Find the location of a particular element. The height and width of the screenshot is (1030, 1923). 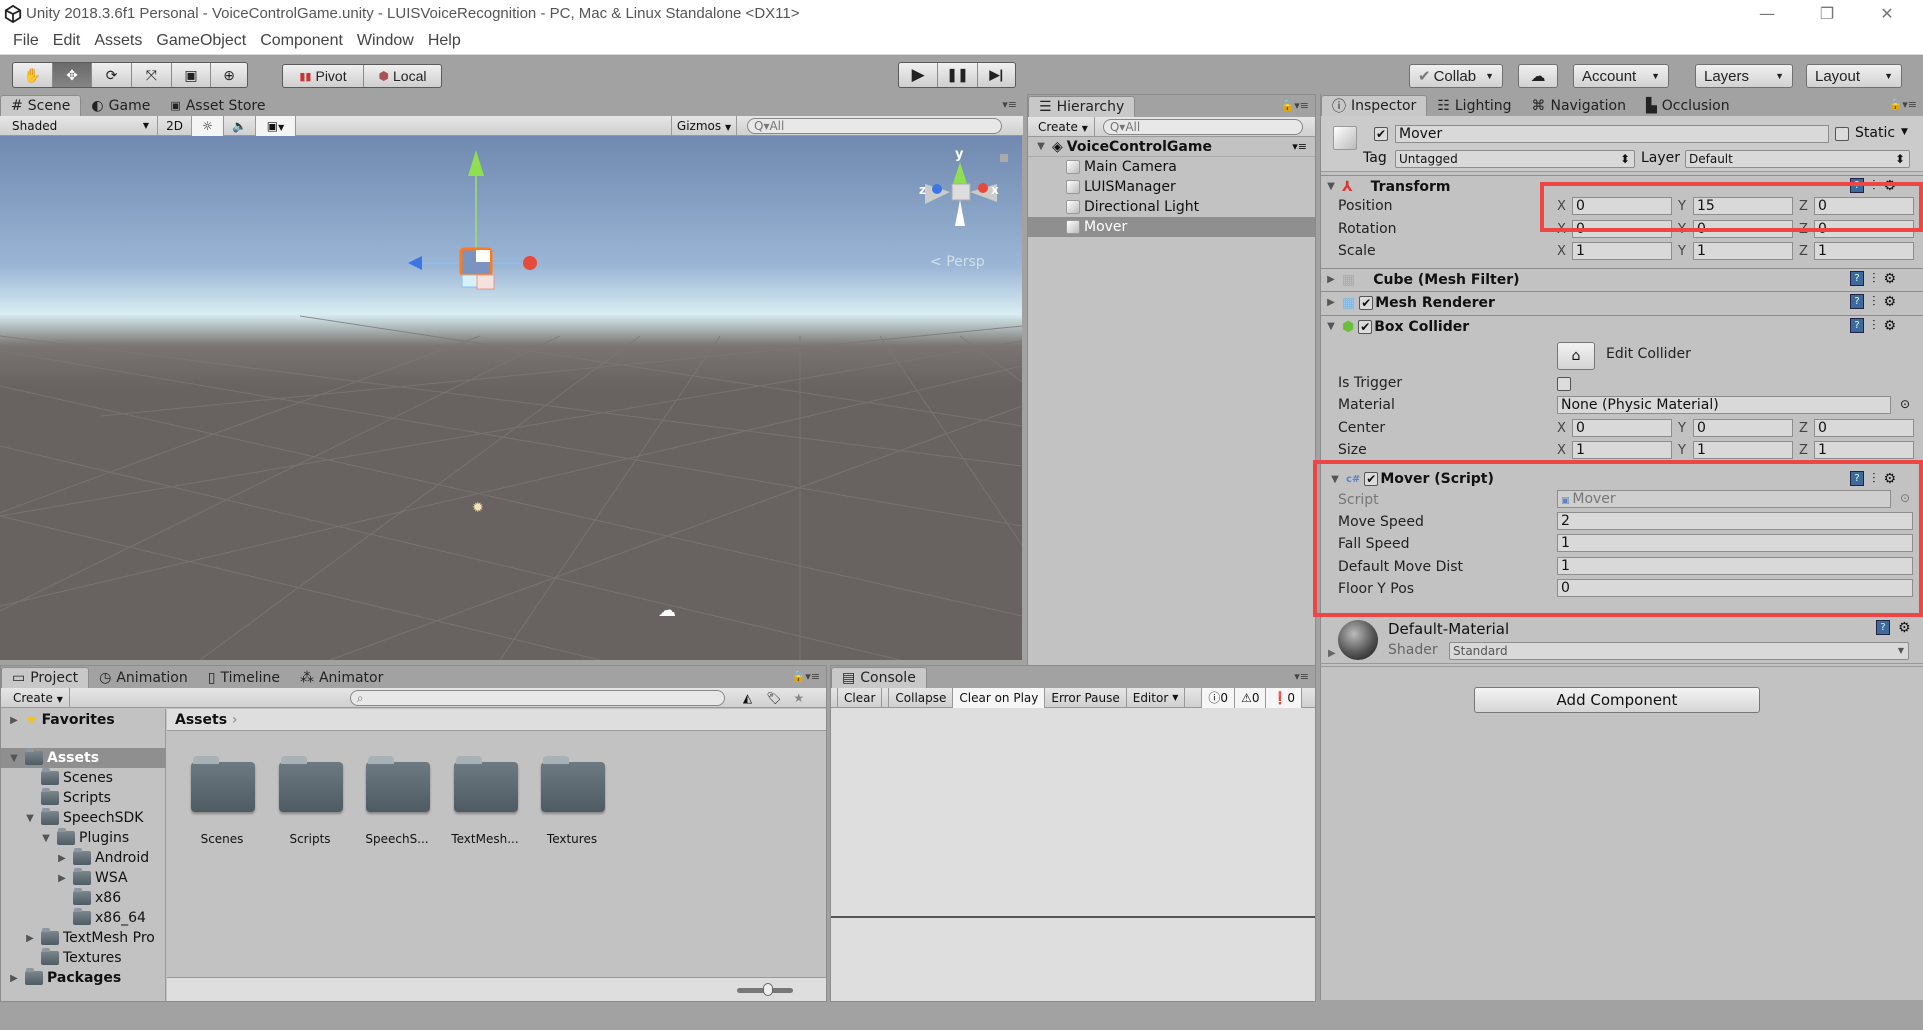

error-filter-toggle: ❗ 0 is located at coordinates (1284, 697).